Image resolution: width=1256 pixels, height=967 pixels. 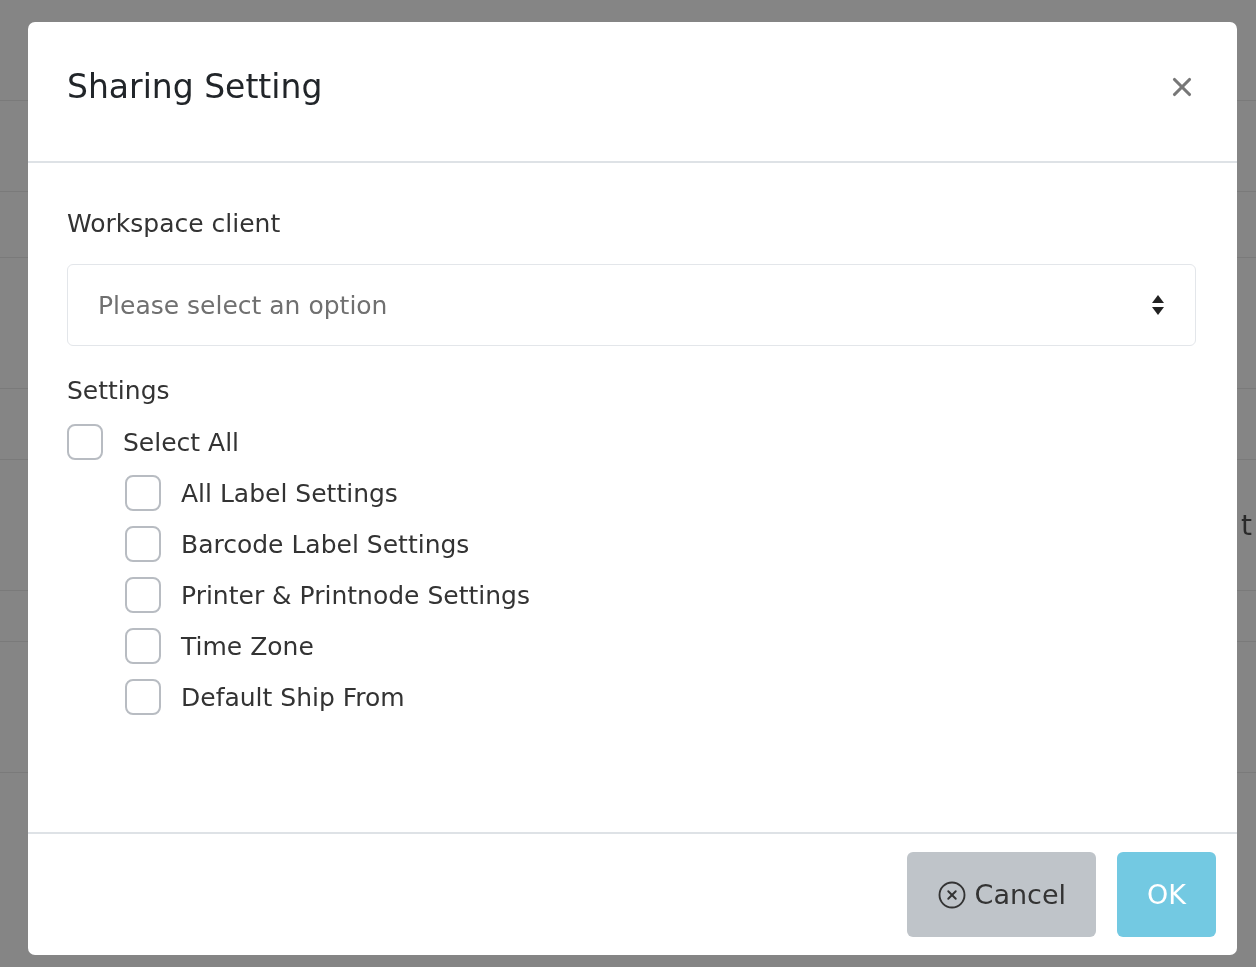 I want to click on background-text: t, so click(x=1246, y=525).